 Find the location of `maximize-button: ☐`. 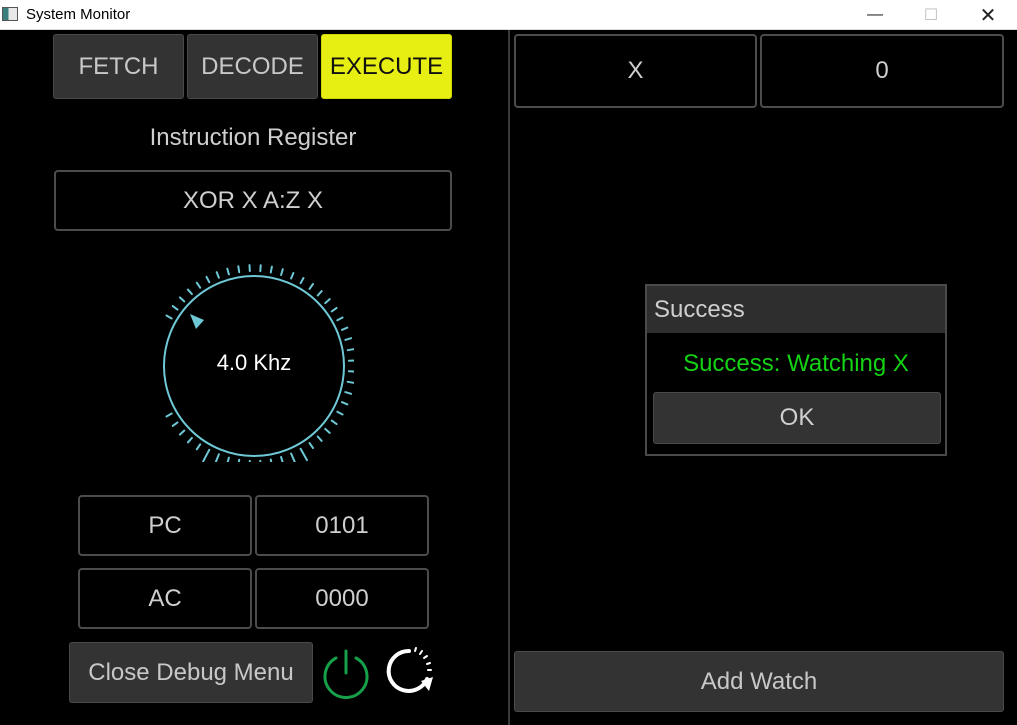

maximize-button: ☐ is located at coordinates (931, 15).